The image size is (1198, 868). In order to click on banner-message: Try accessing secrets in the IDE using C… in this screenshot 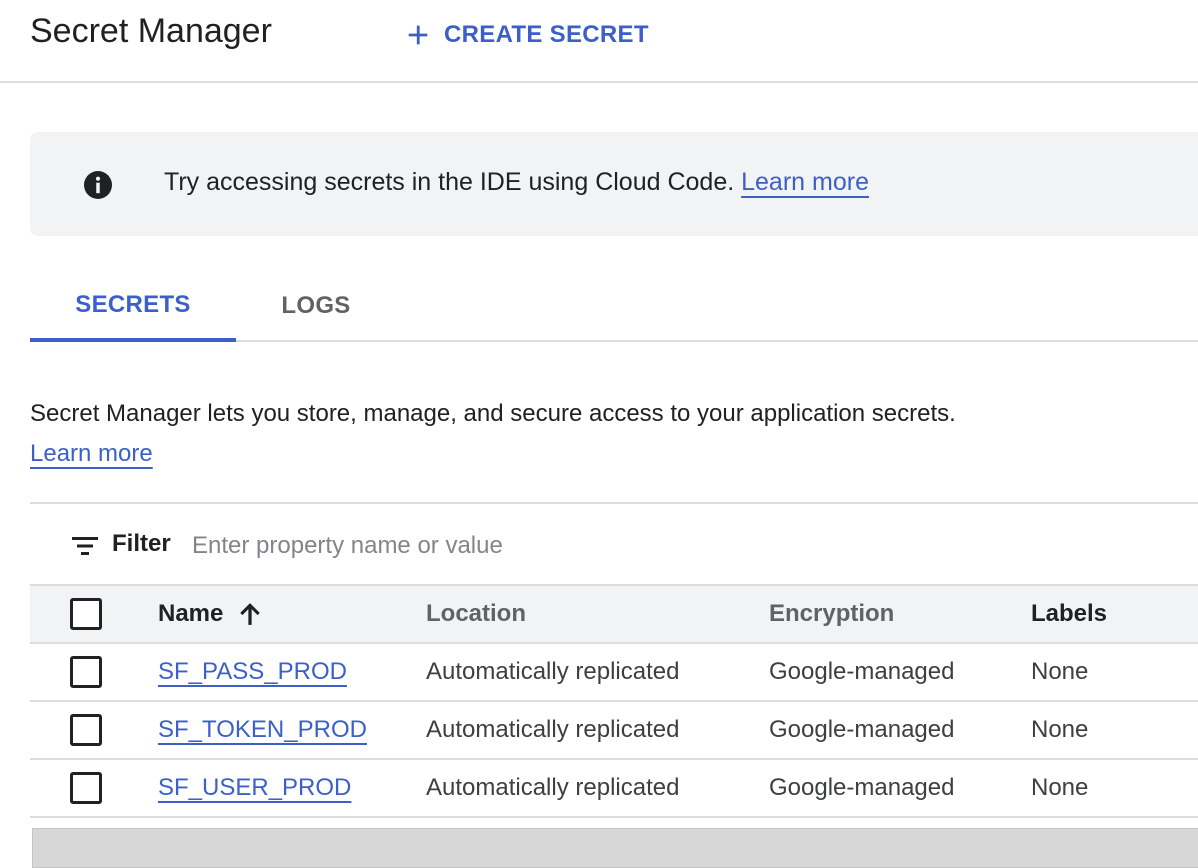, I will do `click(516, 182)`.